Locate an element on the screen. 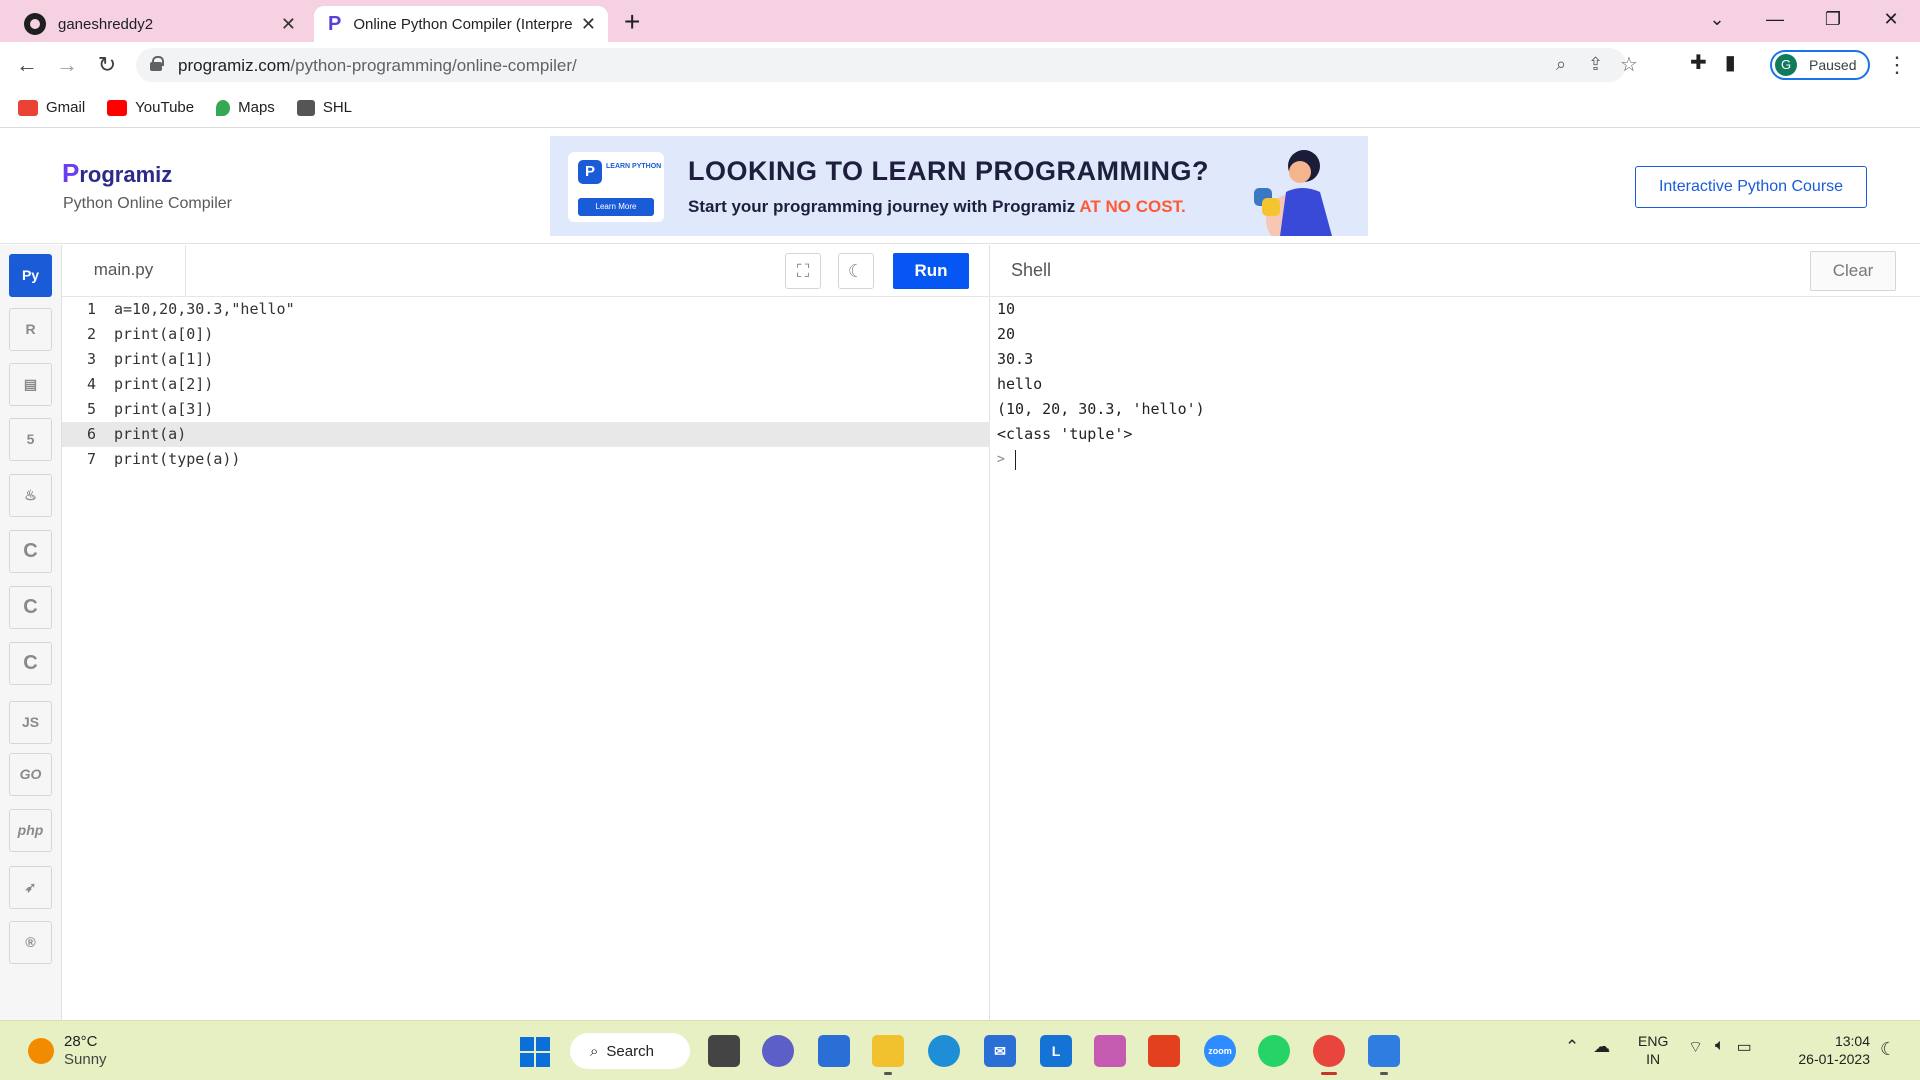 Image resolution: width=1920 pixels, height=1080 pixels. bookmark-youtube: YouTube is located at coordinates (150, 107).